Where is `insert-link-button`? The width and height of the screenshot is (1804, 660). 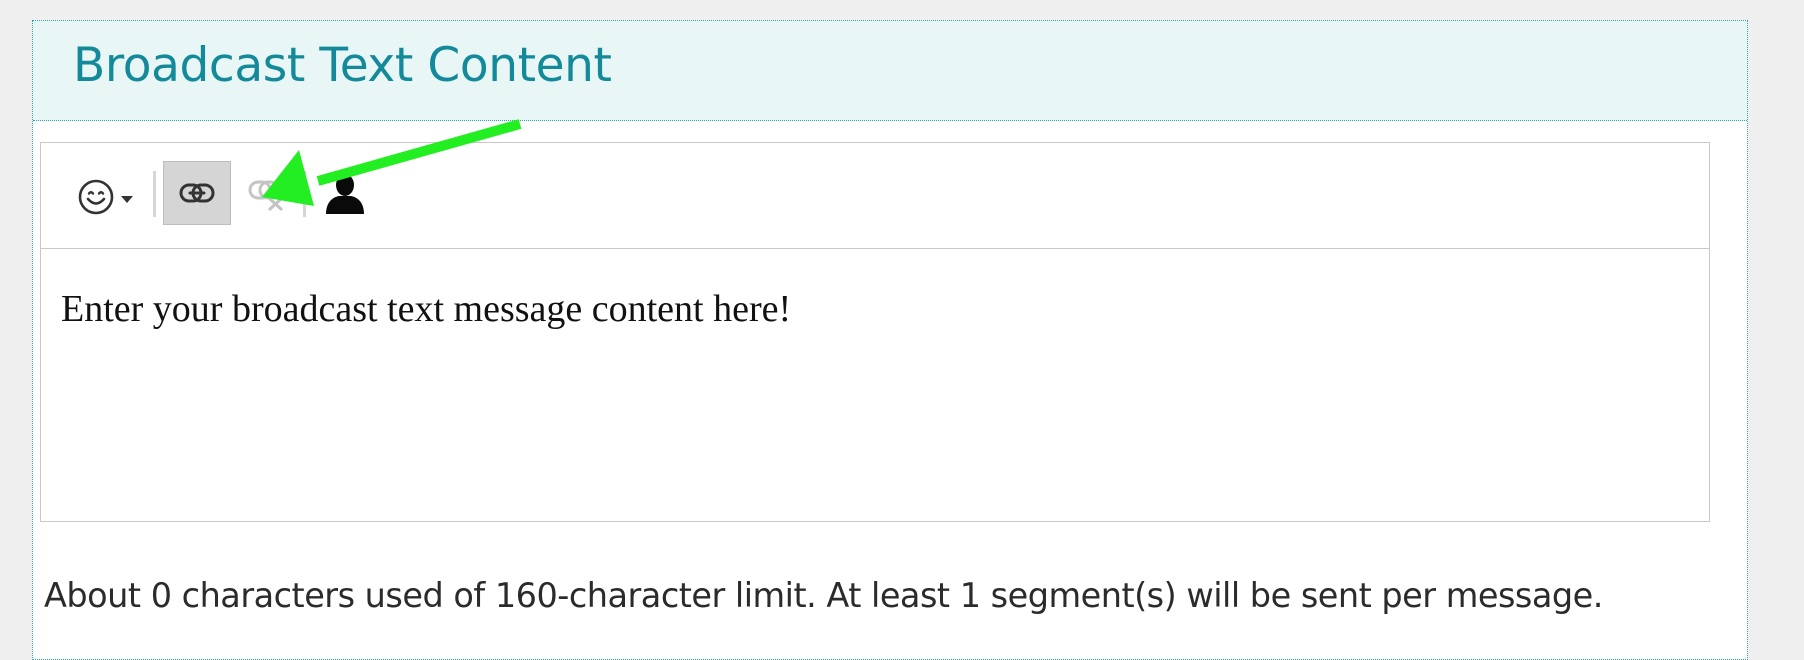 insert-link-button is located at coordinates (197, 193).